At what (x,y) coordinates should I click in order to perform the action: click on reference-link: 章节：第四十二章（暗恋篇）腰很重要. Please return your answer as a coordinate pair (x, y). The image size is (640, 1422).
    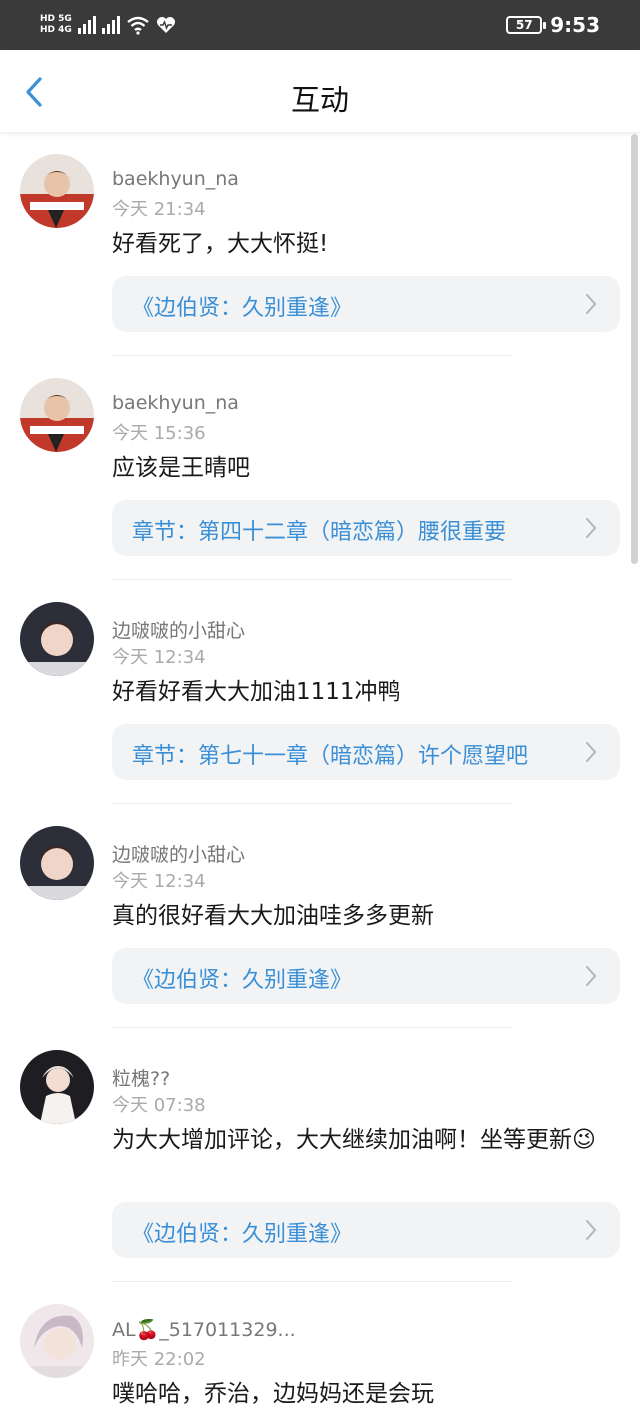
    Looking at the image, I should click on (366, 528).